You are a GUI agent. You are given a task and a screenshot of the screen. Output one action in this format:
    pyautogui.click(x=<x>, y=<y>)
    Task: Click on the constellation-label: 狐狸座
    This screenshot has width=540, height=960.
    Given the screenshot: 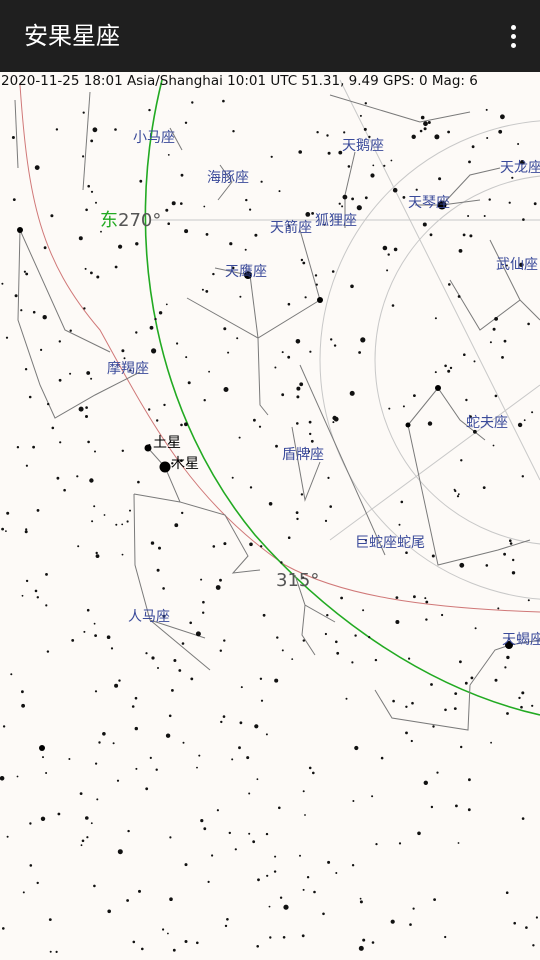 What is the action you would take?
    pyautogui.click(x=336, y=221)
    